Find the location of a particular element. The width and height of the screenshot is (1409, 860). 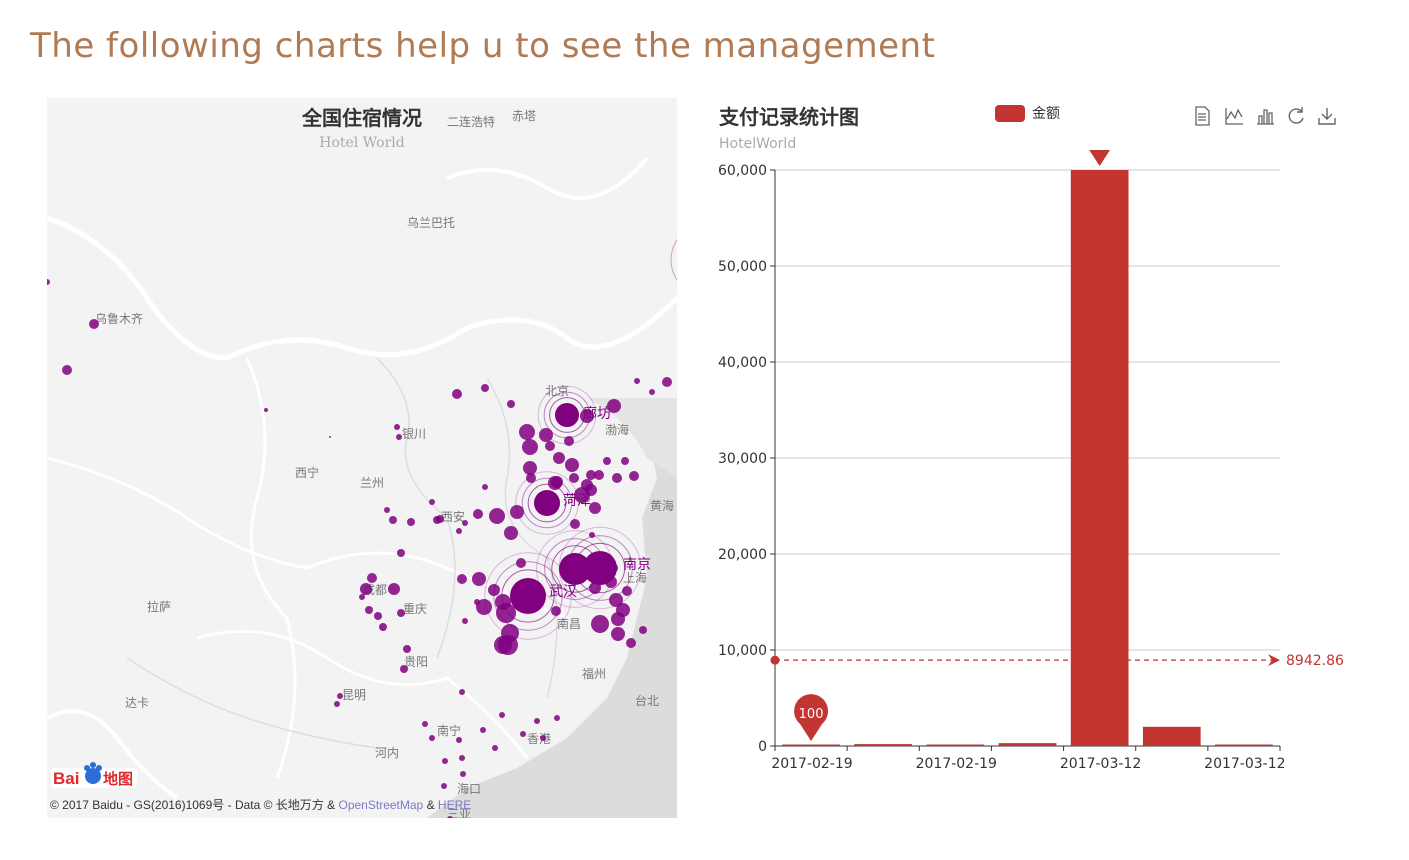

download-icon is located at coordinates (1332, 116).